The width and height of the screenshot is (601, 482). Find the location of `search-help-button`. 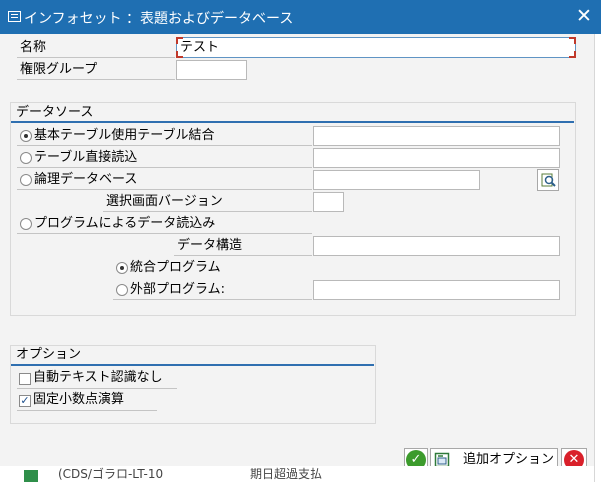

search-help-button is located at coordinates (548, 180).